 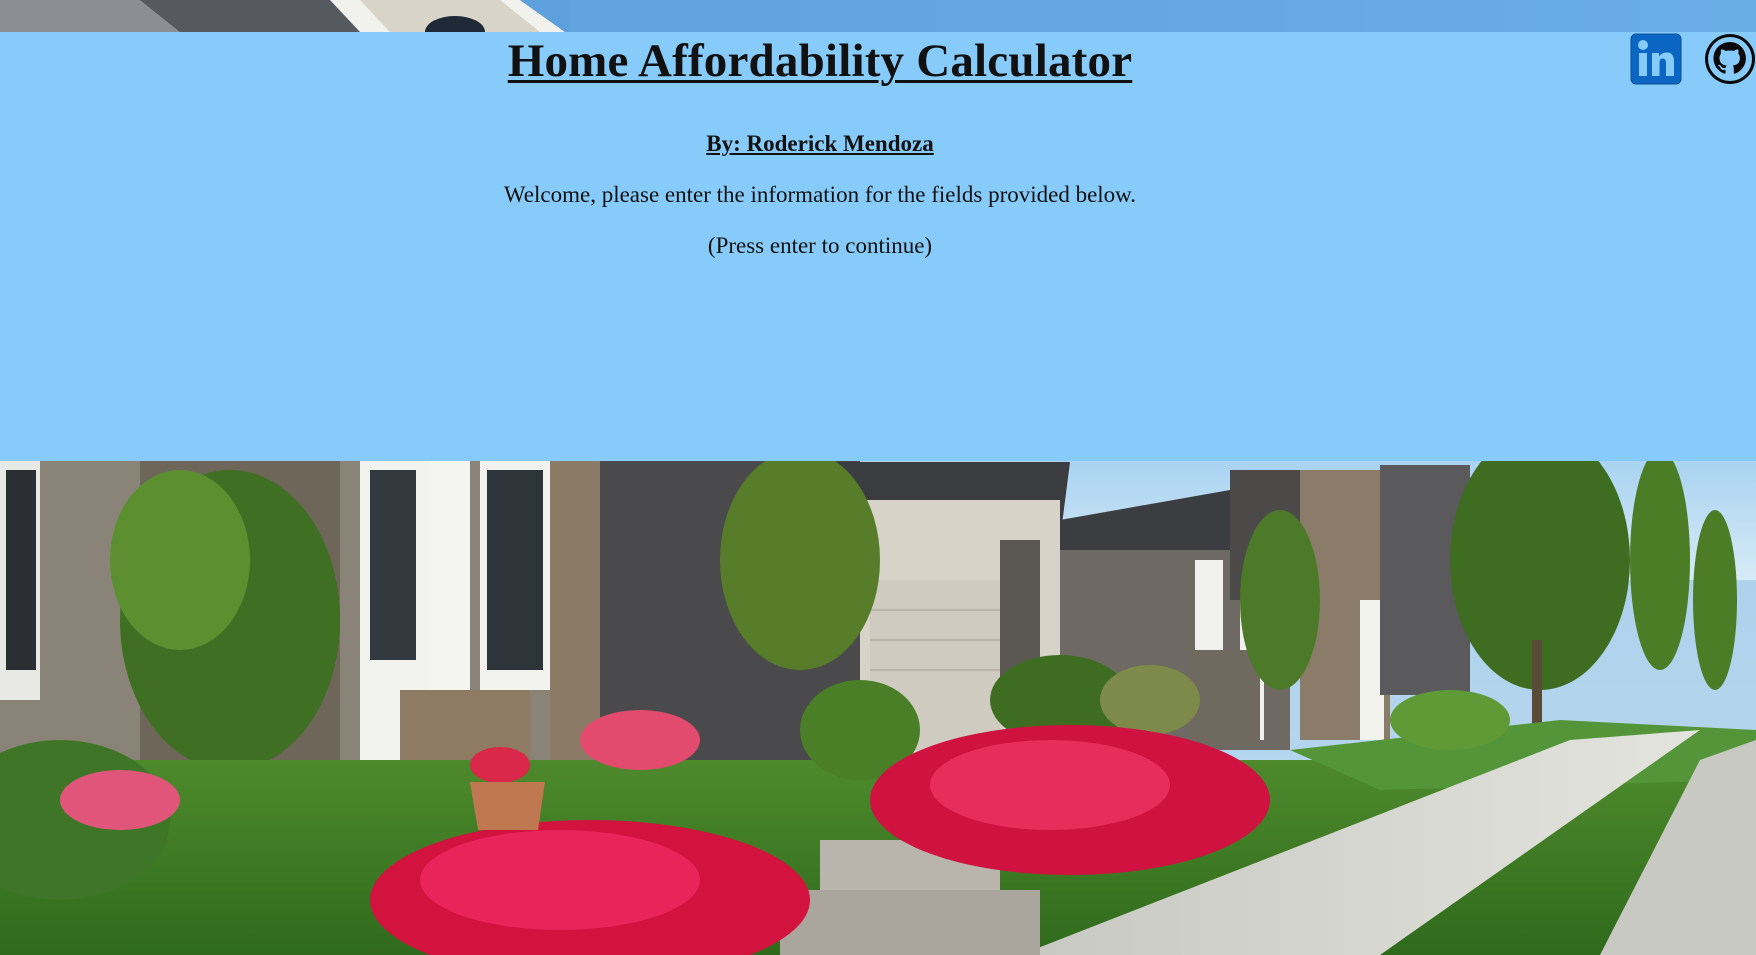 I want to click on github-link, so click(x=1730, y=59).